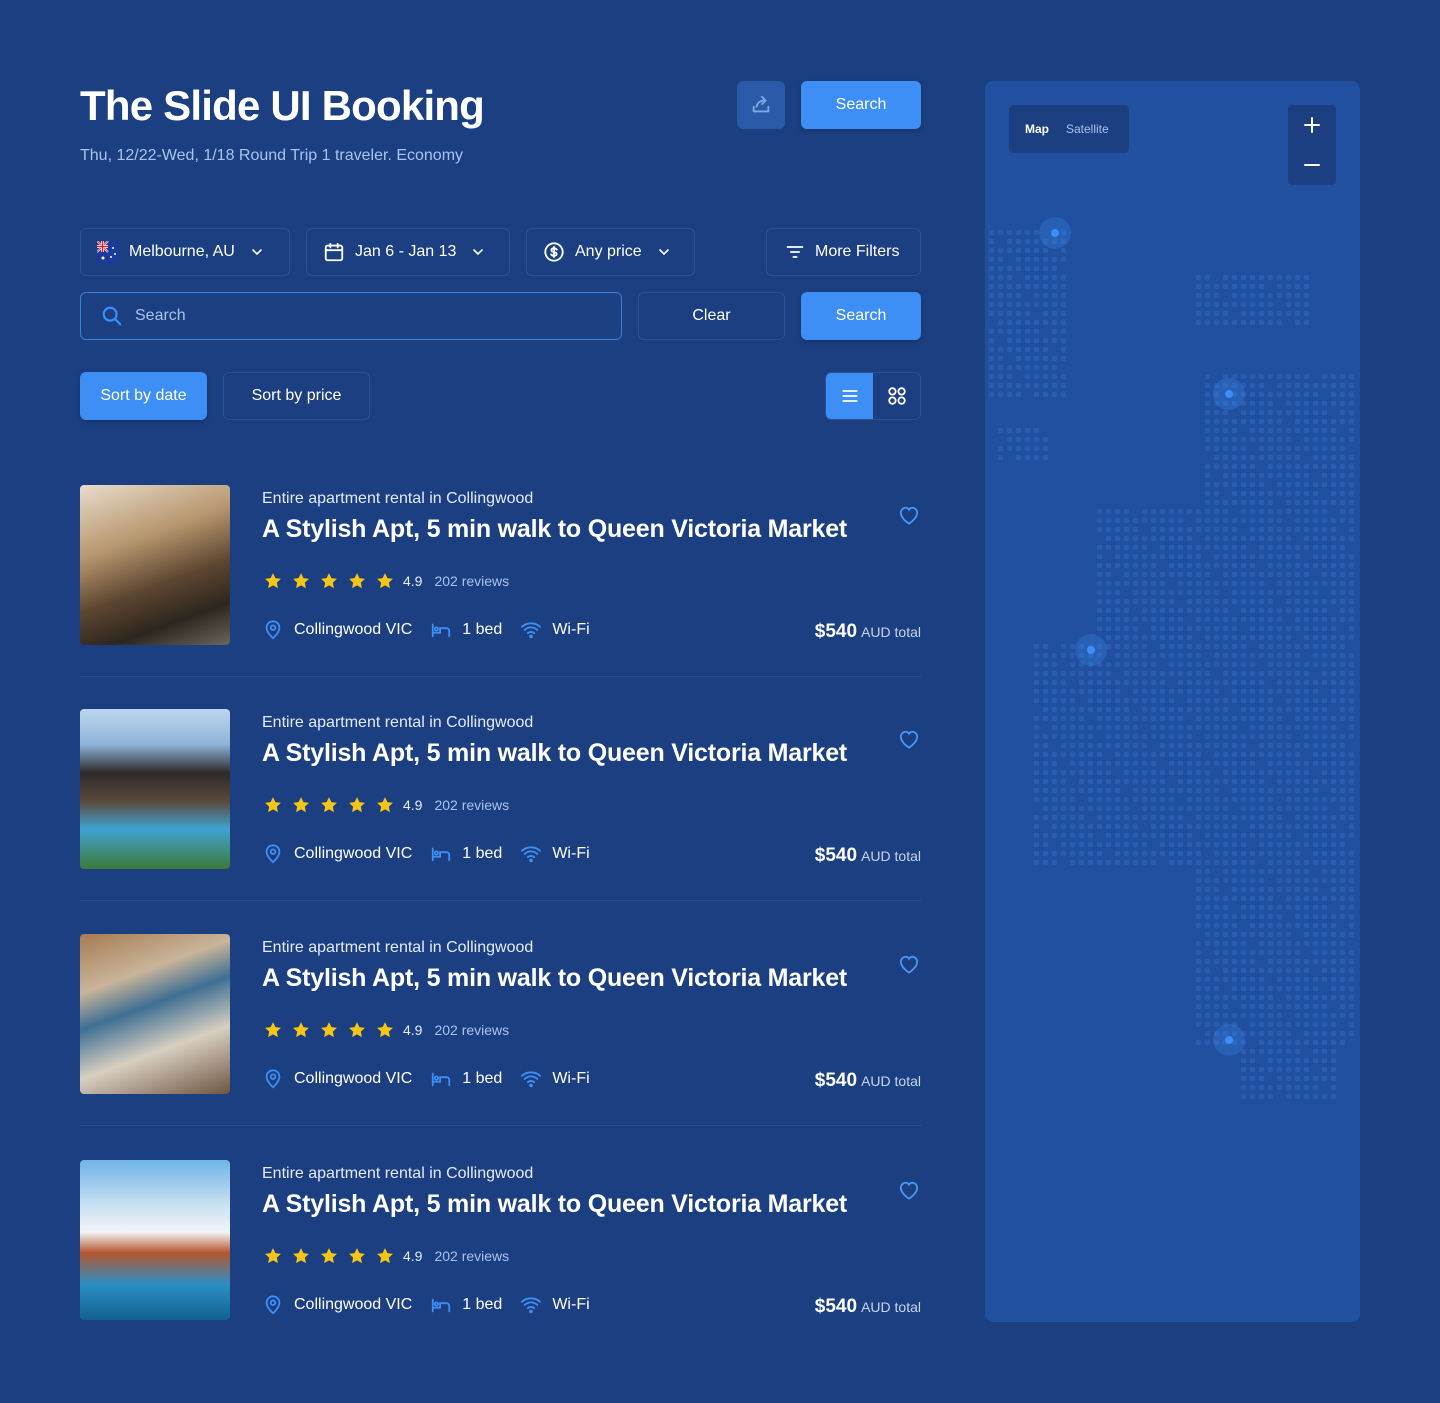 The image size is (1440, 1403). Describe the element at coordinates (843, 252) in the screenshot. I see `more-filters-button: More Filters` at that location.